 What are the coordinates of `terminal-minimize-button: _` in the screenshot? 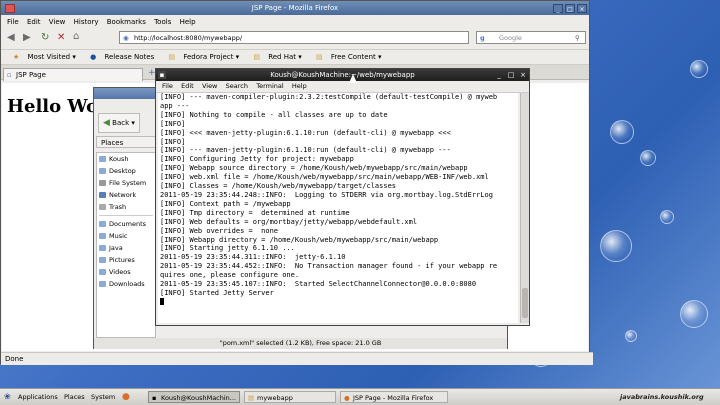 It's located at (499, 75).